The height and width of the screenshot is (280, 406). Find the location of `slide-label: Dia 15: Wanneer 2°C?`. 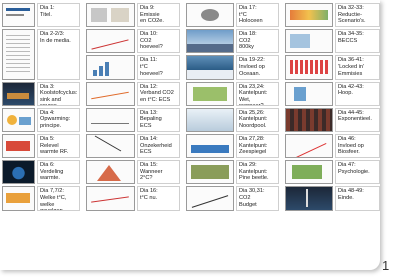

slide-label: Dia 15: Wanneer 2°C? is located at coordinates (158, 172).